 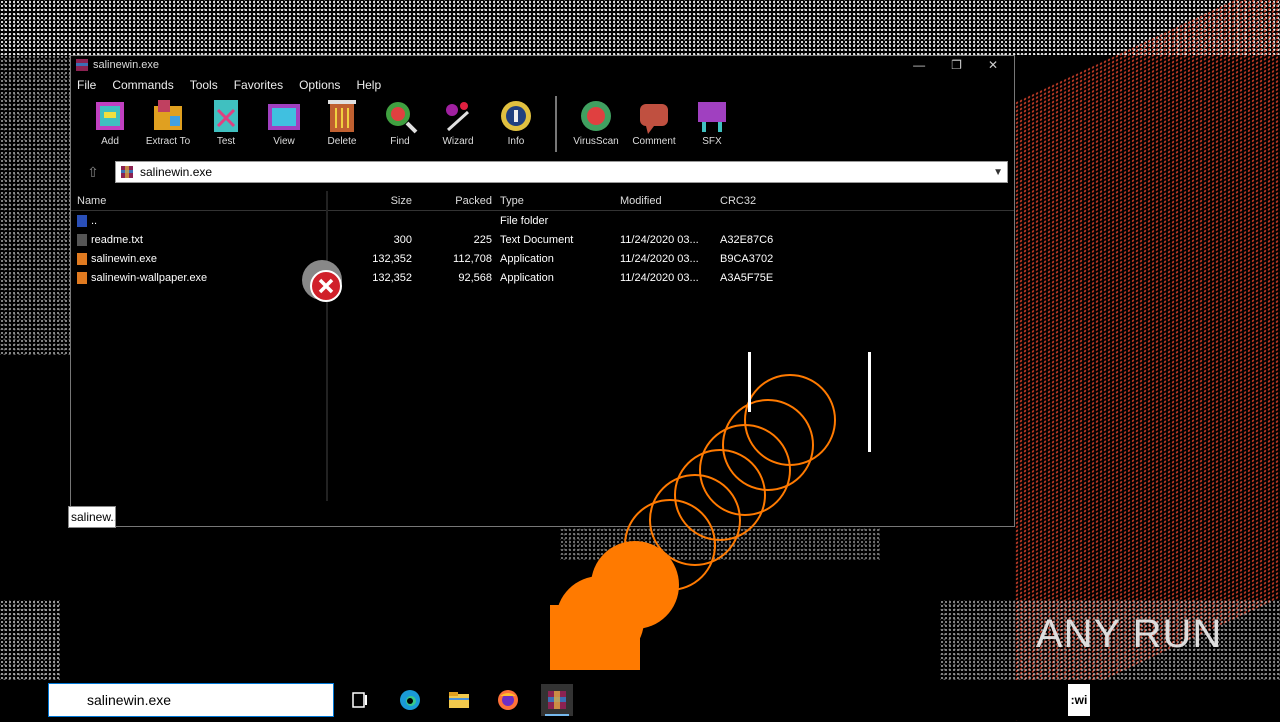 I want to click on add-button: Add, so click(x=110, y=121).